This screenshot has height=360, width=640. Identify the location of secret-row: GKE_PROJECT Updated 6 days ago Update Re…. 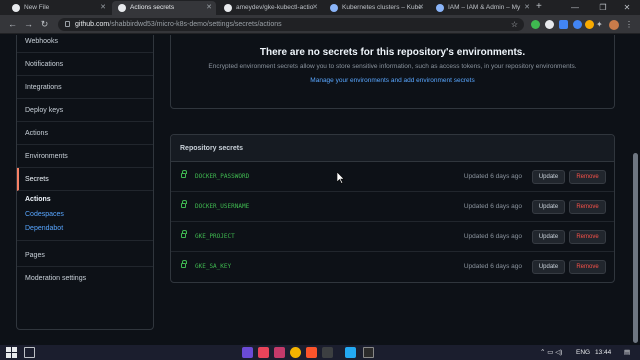
(392, 237).